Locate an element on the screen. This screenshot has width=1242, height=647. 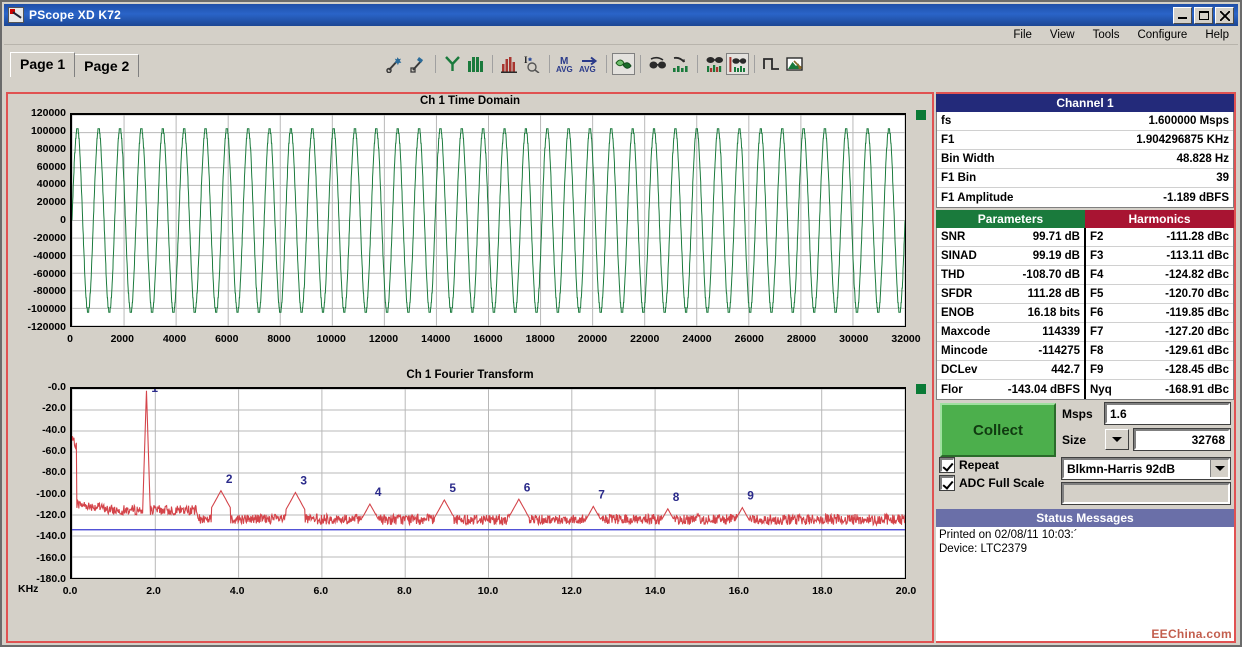
toolbar-separator is located at coordinates (697, 64).